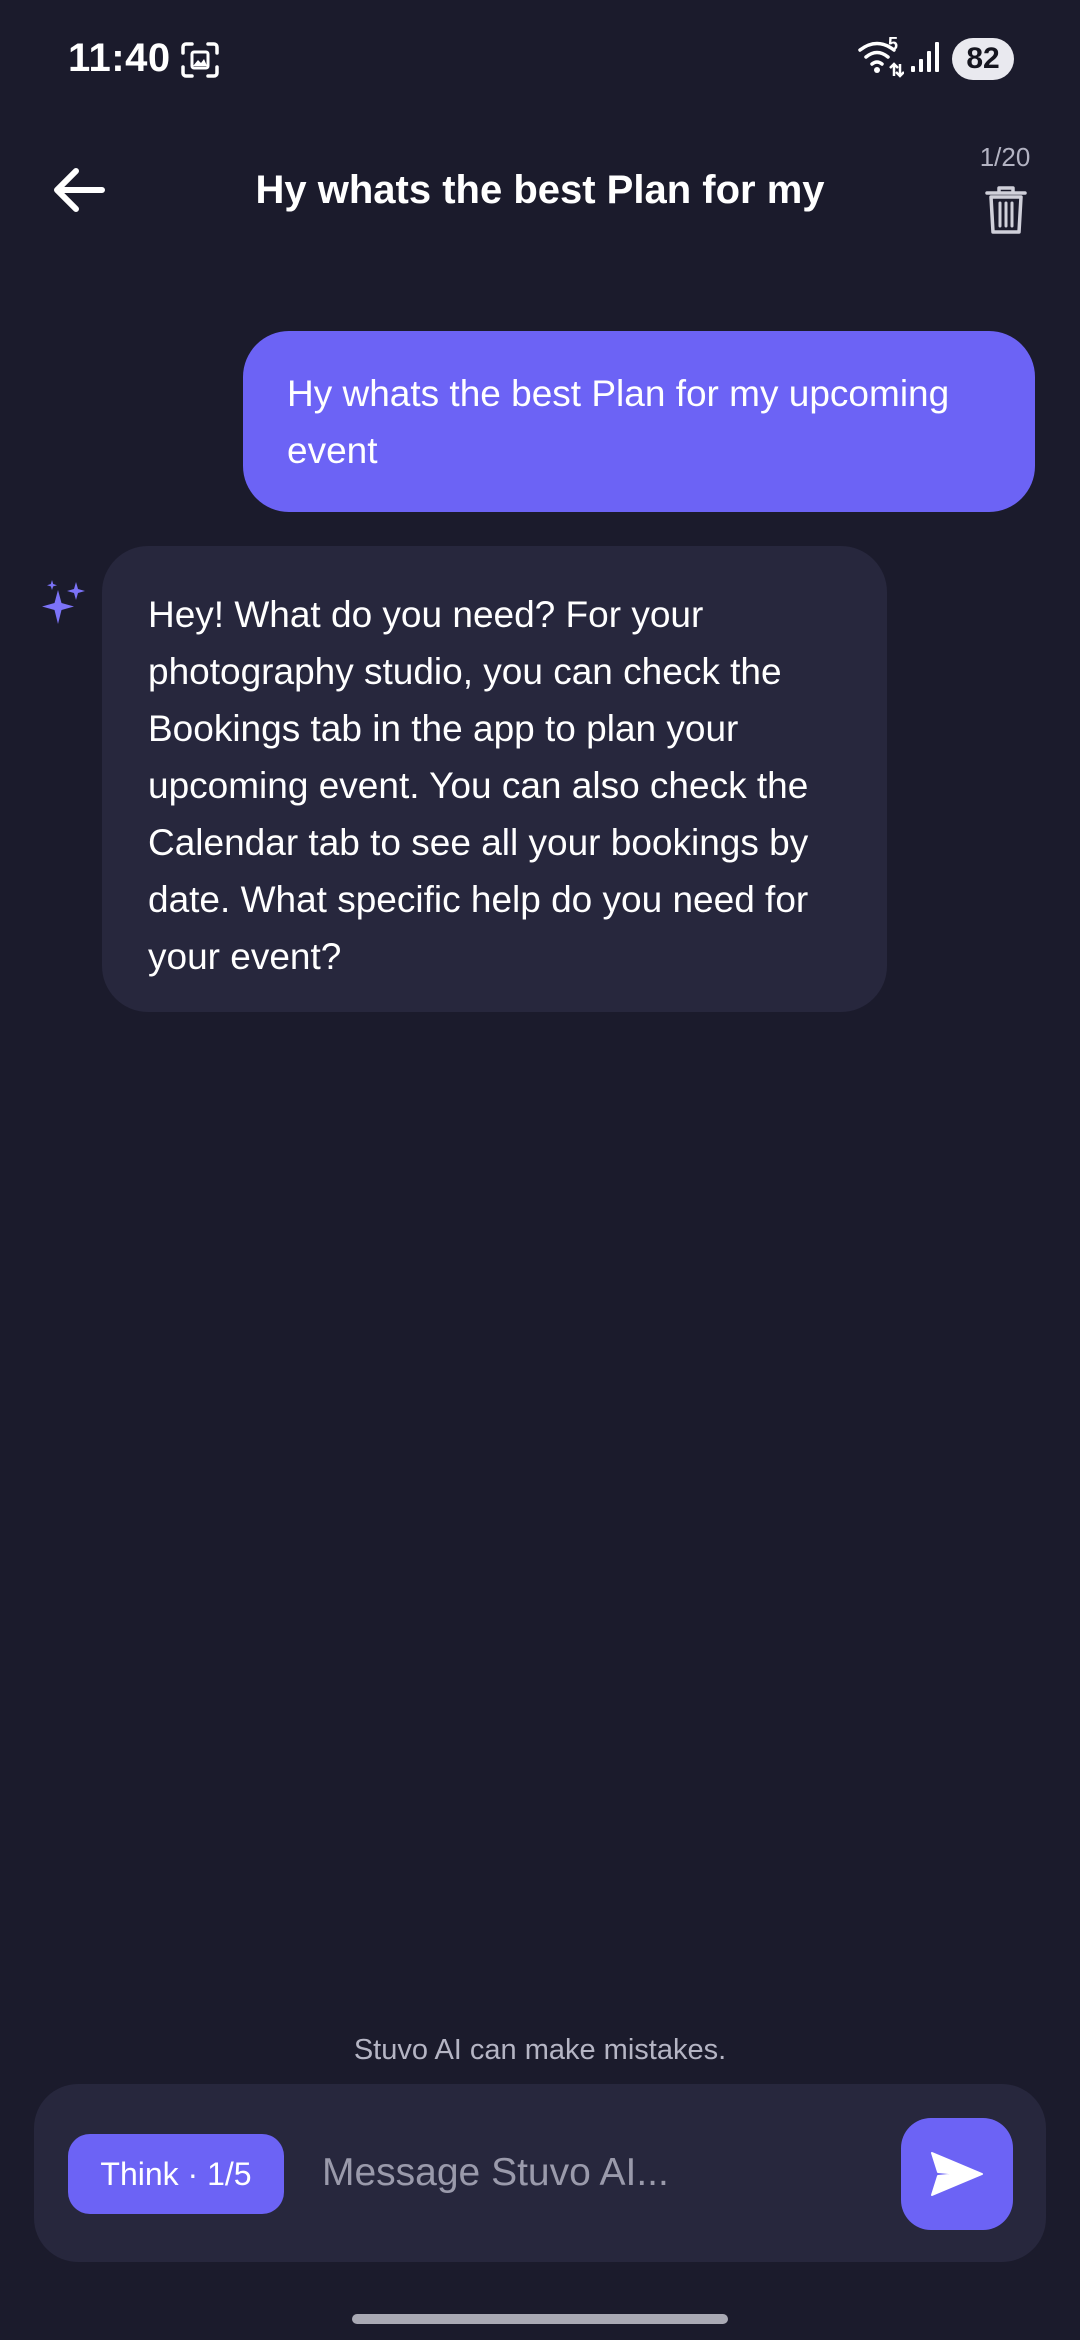 Image resolution: width=1080 pixels, height=2340 pixels. I want to click on chat-title: Hy whats the best Plan for my, so click(540, 190).